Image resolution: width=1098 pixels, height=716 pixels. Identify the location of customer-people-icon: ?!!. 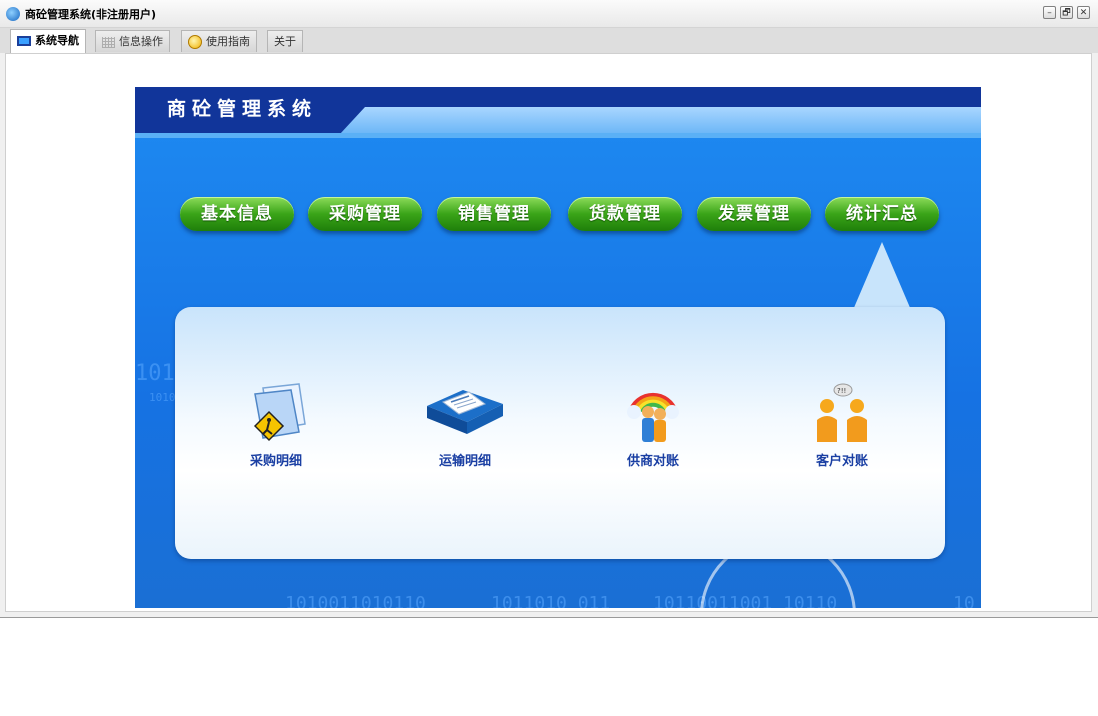
(842, 413).